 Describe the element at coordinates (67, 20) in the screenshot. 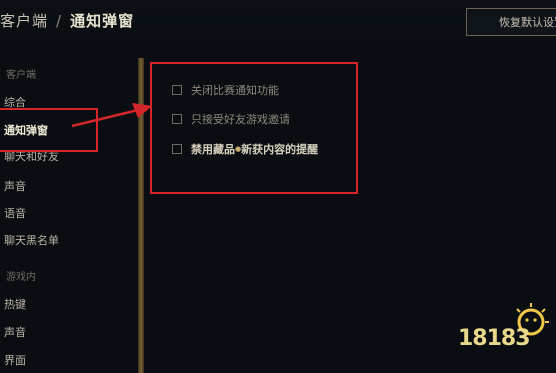

I see `breadcrumb: 客户端 / 通知弹窗` at that location.